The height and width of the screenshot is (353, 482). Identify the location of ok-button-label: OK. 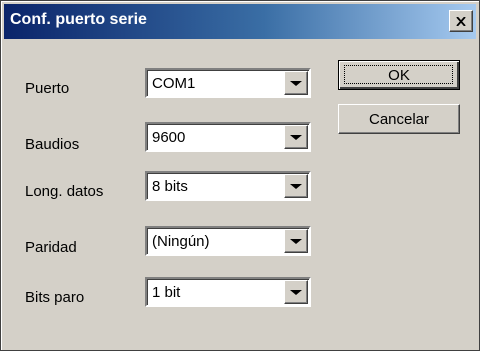
(399, 75).